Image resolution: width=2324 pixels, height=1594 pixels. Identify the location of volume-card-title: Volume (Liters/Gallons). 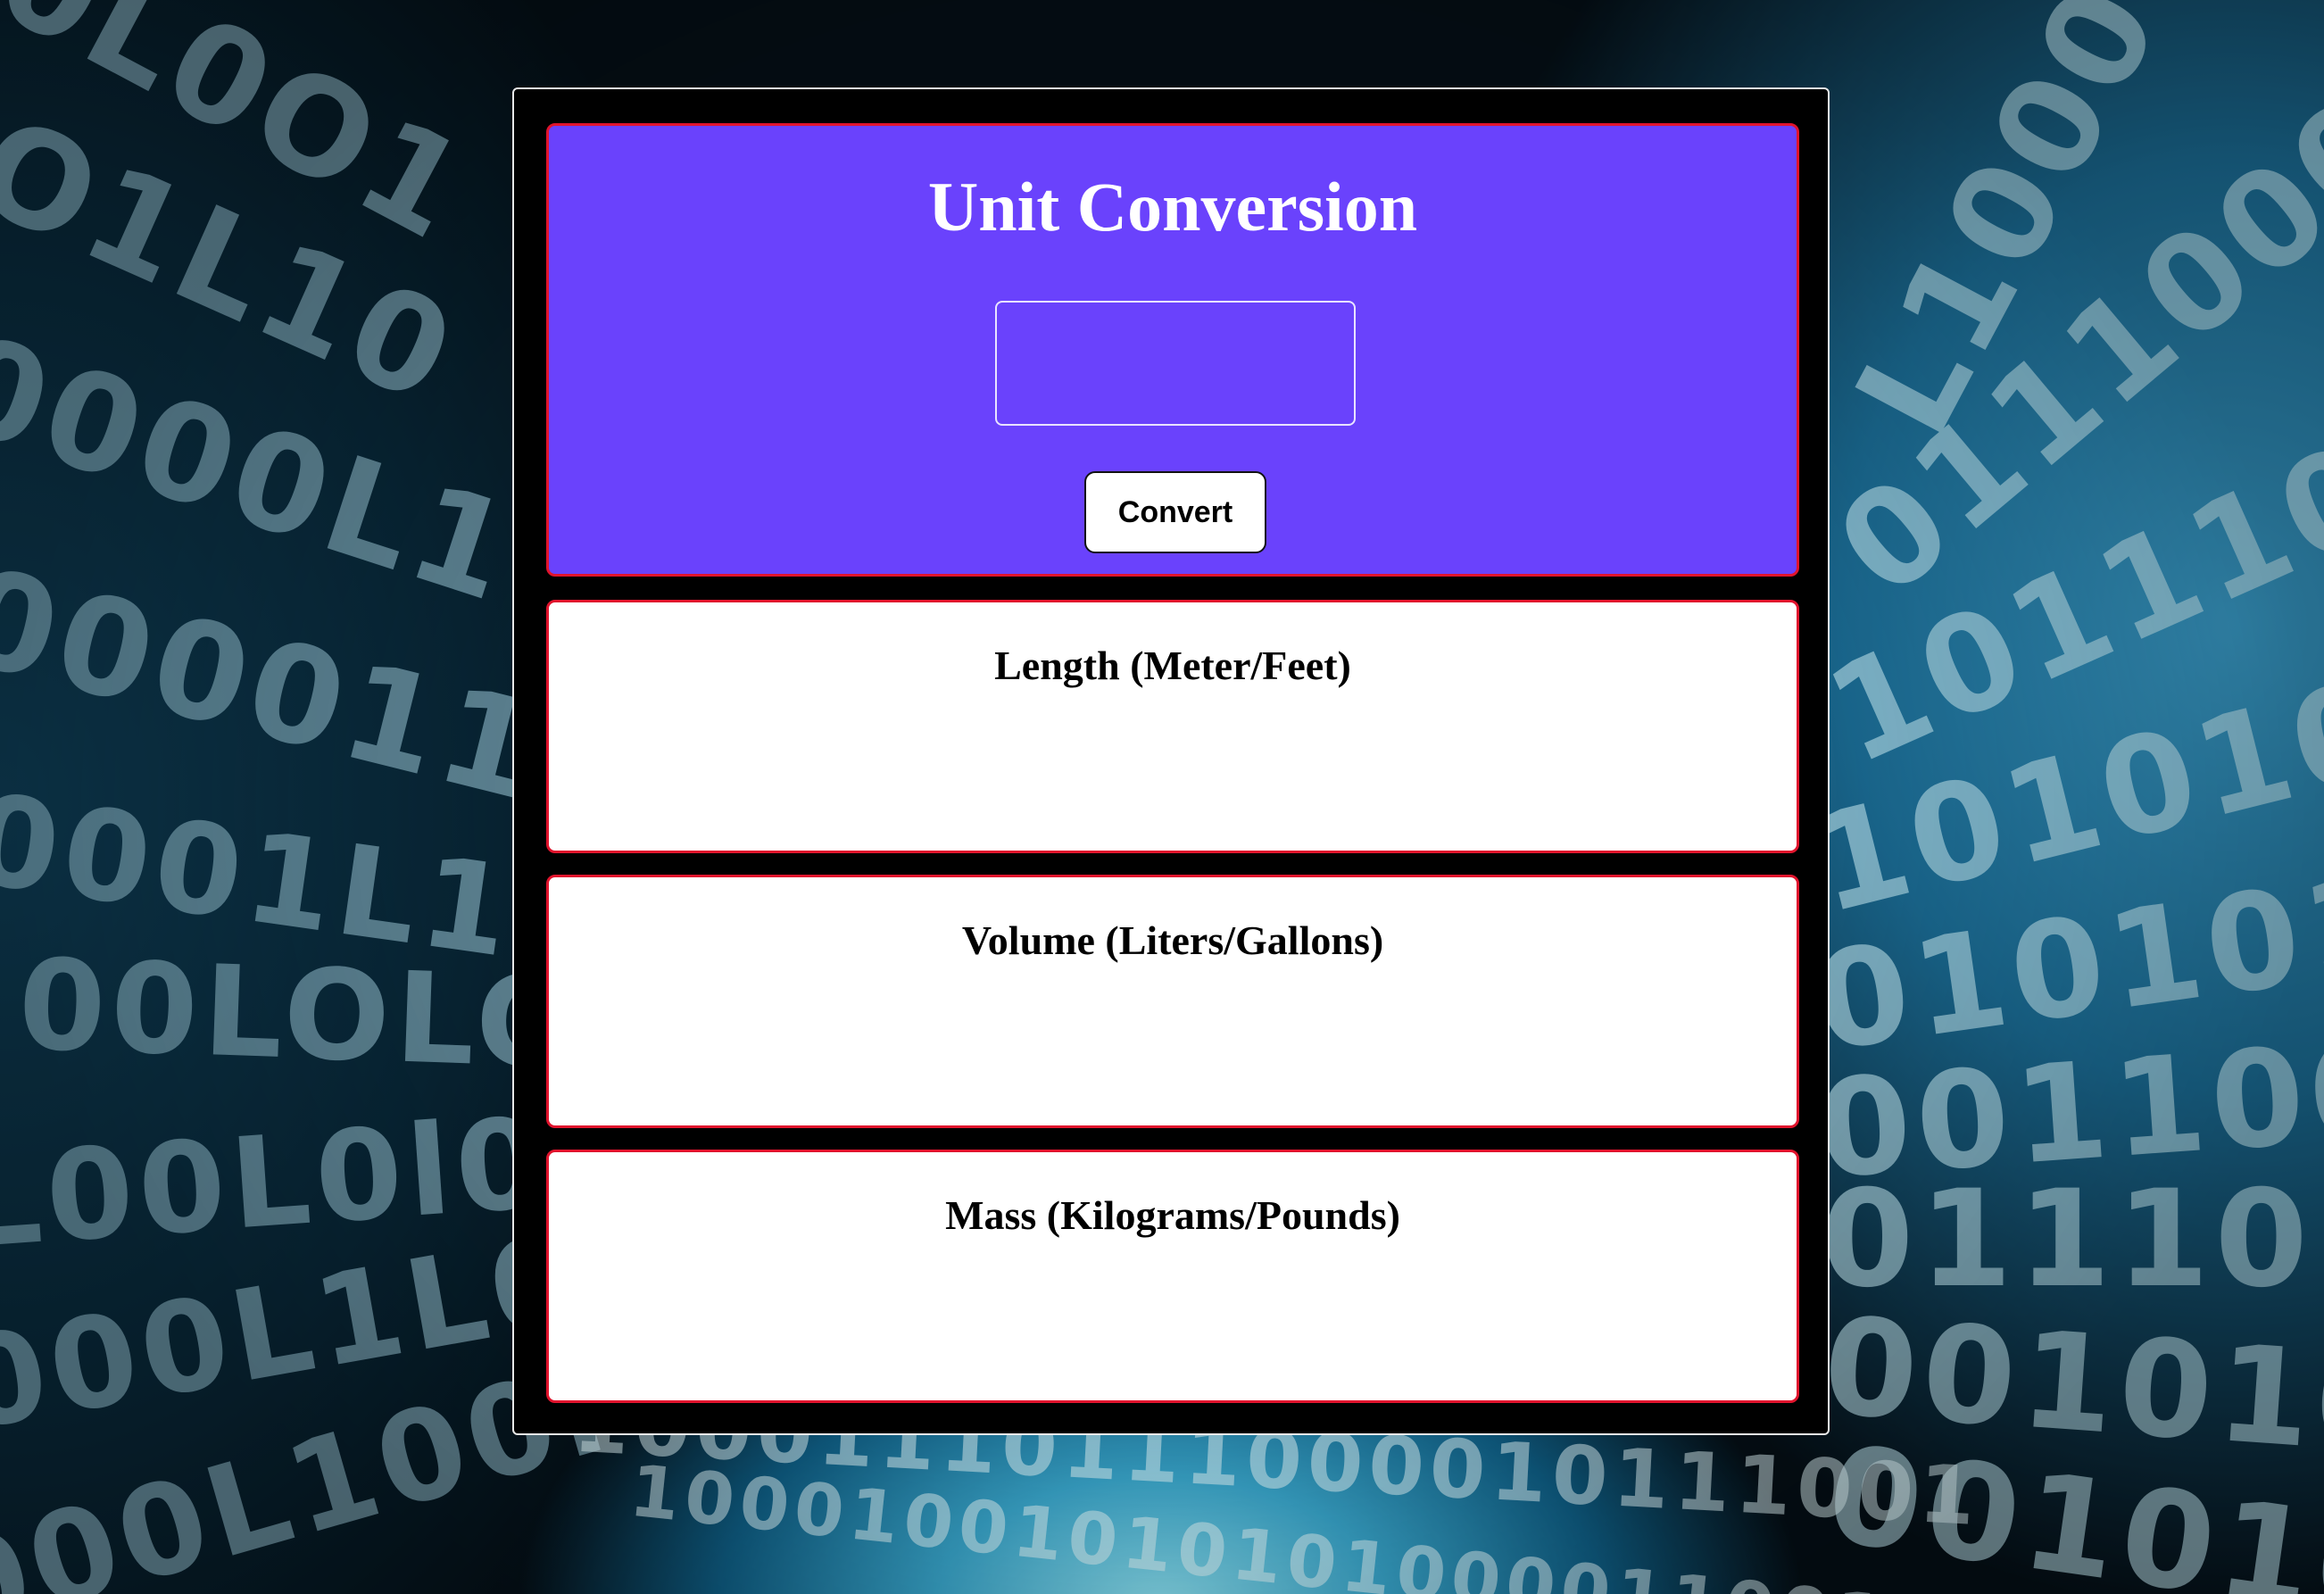
(1172, 940).